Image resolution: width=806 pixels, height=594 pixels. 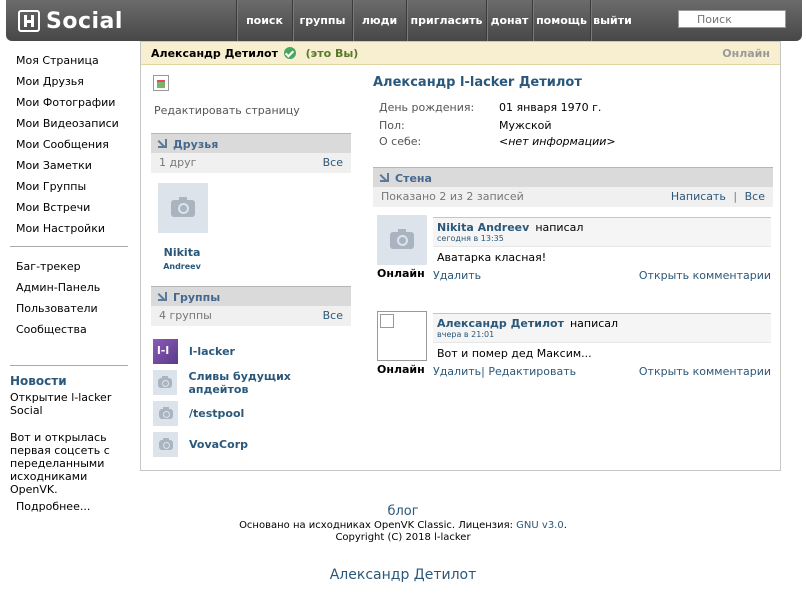 I want to click on menu-my-notes: Мои Заметки, so click(x=69, y=165).